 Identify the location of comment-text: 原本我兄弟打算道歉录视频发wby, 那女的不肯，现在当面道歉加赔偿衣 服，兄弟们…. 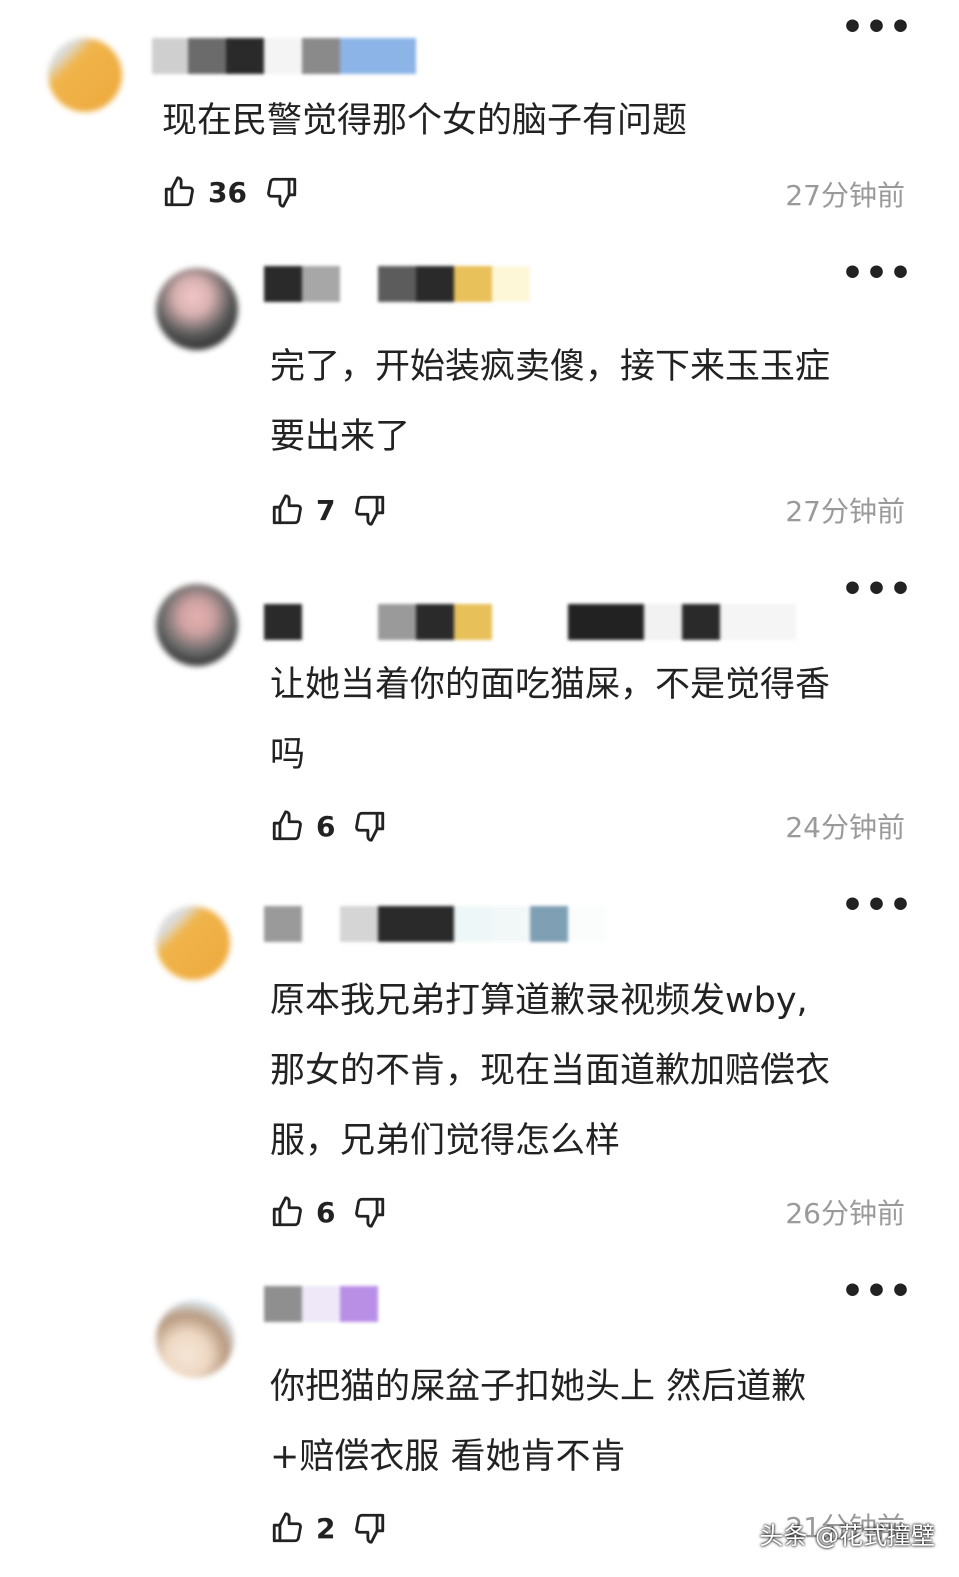
(550, 1071).